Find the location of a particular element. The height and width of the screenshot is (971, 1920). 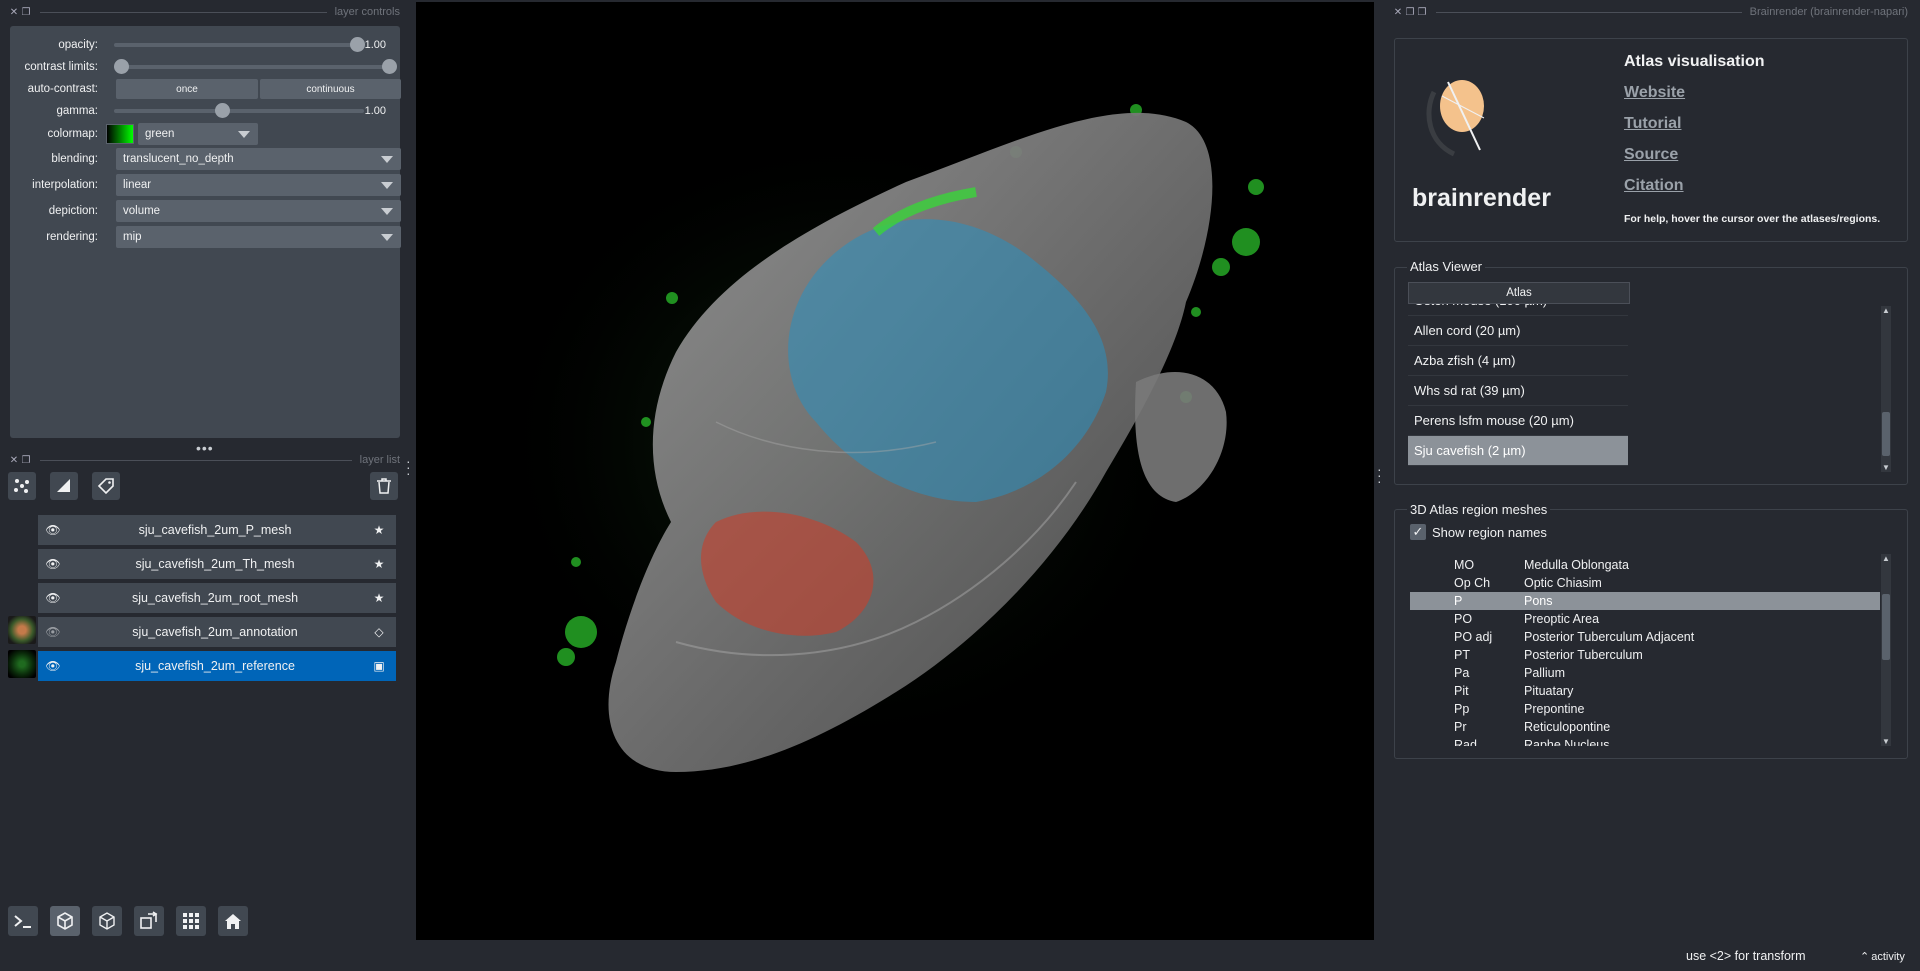

colormap-value: green is located at coordinates (160, 134).